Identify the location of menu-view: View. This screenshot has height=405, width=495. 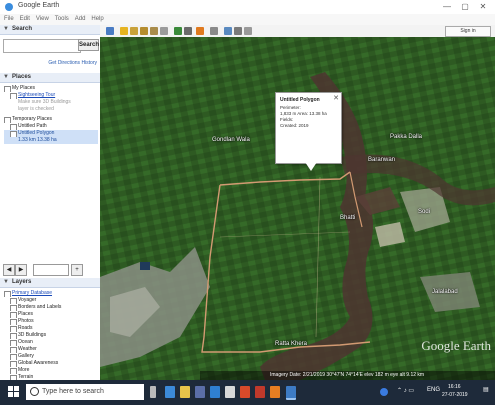
(42, 19).